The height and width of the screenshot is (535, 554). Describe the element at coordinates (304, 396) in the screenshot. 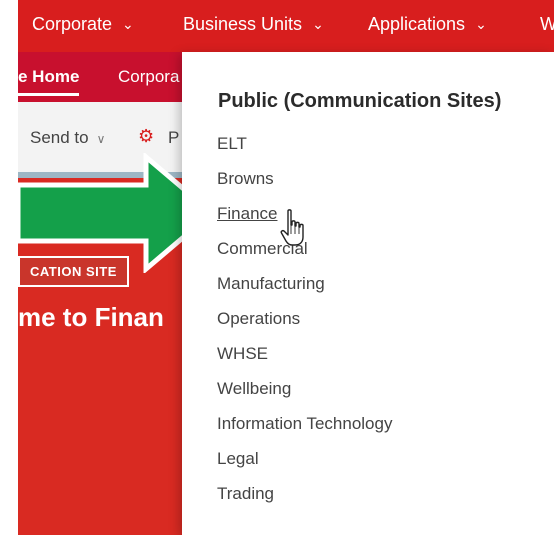

I see `dropdown-item-wellbeing: Wellbeing` at that location.